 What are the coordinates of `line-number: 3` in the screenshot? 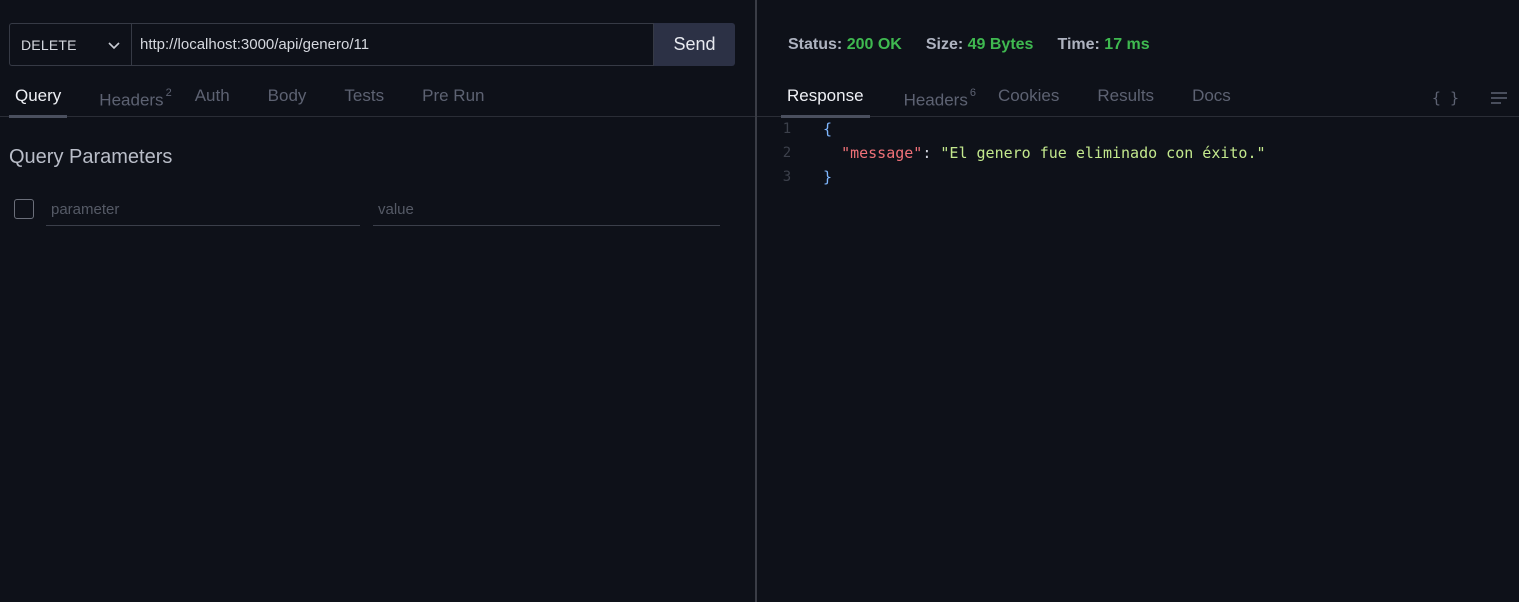 It's located at (787, 177).